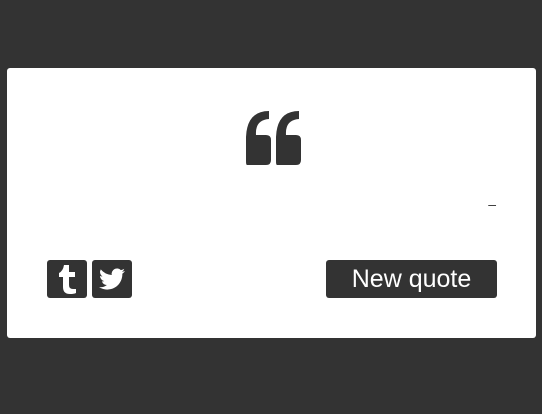 Image resolution: width=542 pixels, height=414 pixels. I want to click on author-dash: –, so click(492, 204).